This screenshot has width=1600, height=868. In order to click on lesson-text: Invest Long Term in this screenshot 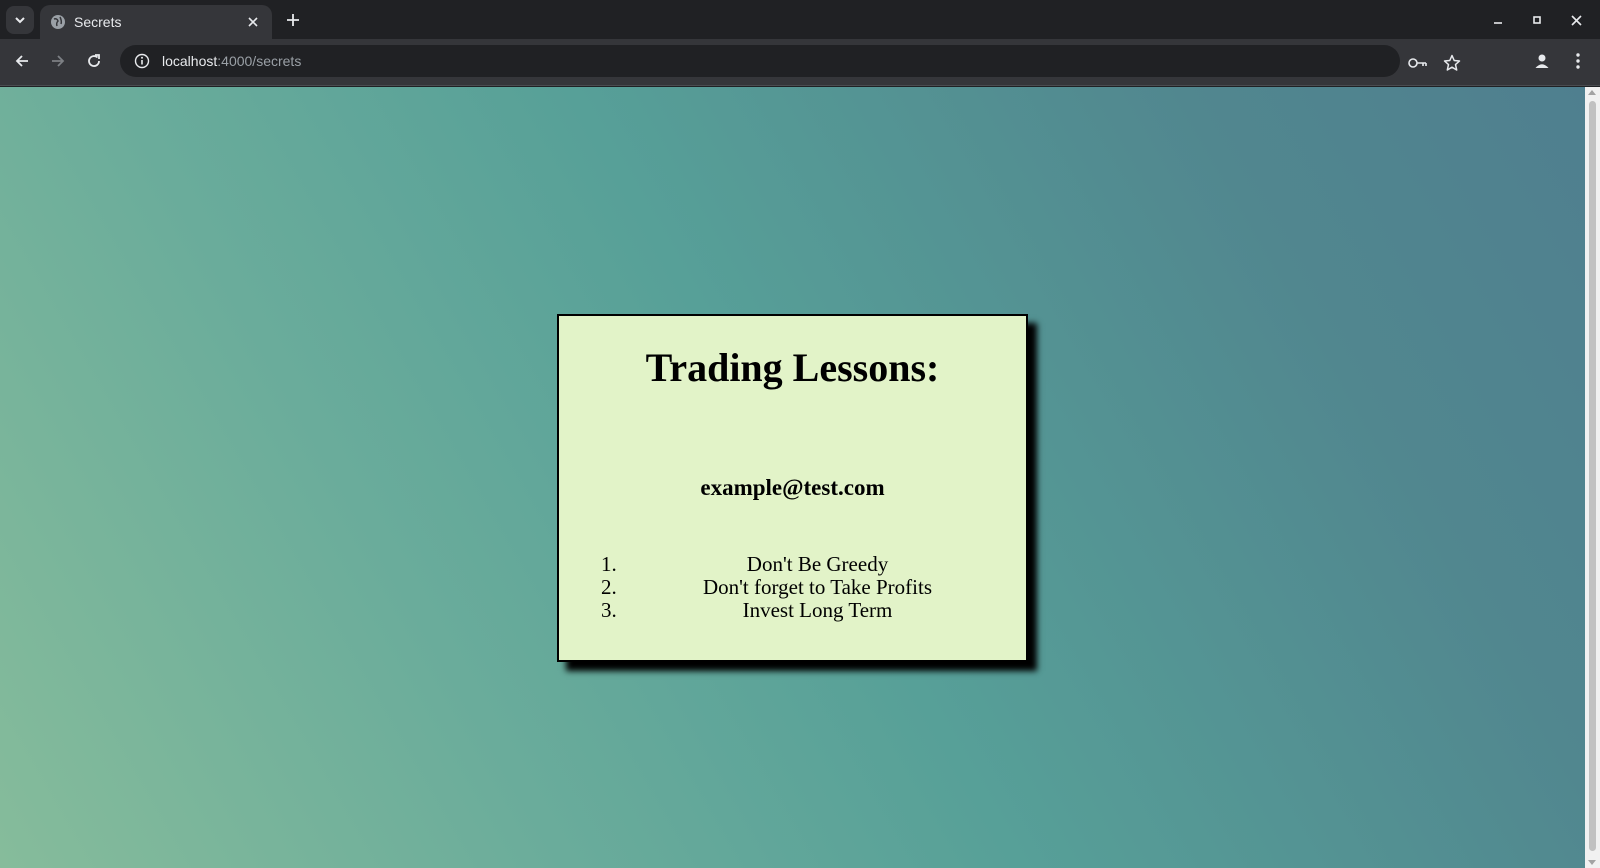, I will do `click(817, 610)`.